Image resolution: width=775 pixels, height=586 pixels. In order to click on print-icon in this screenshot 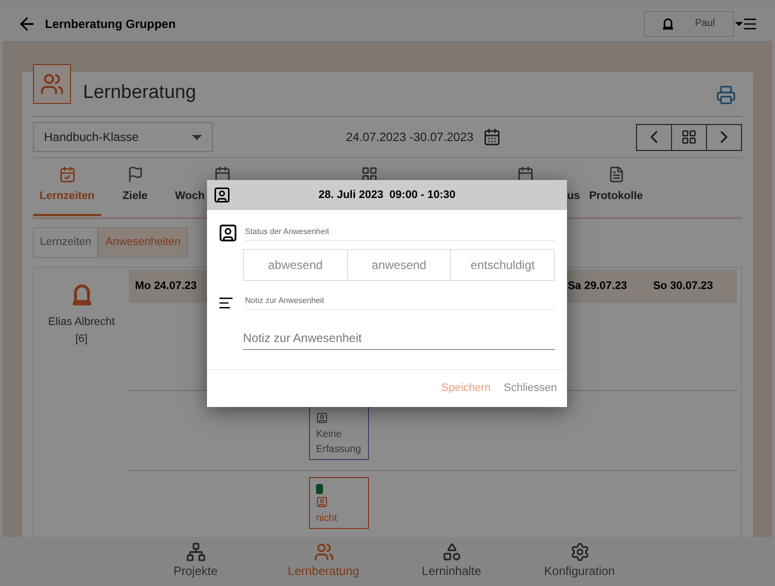, I will do `click(726, 95)`.